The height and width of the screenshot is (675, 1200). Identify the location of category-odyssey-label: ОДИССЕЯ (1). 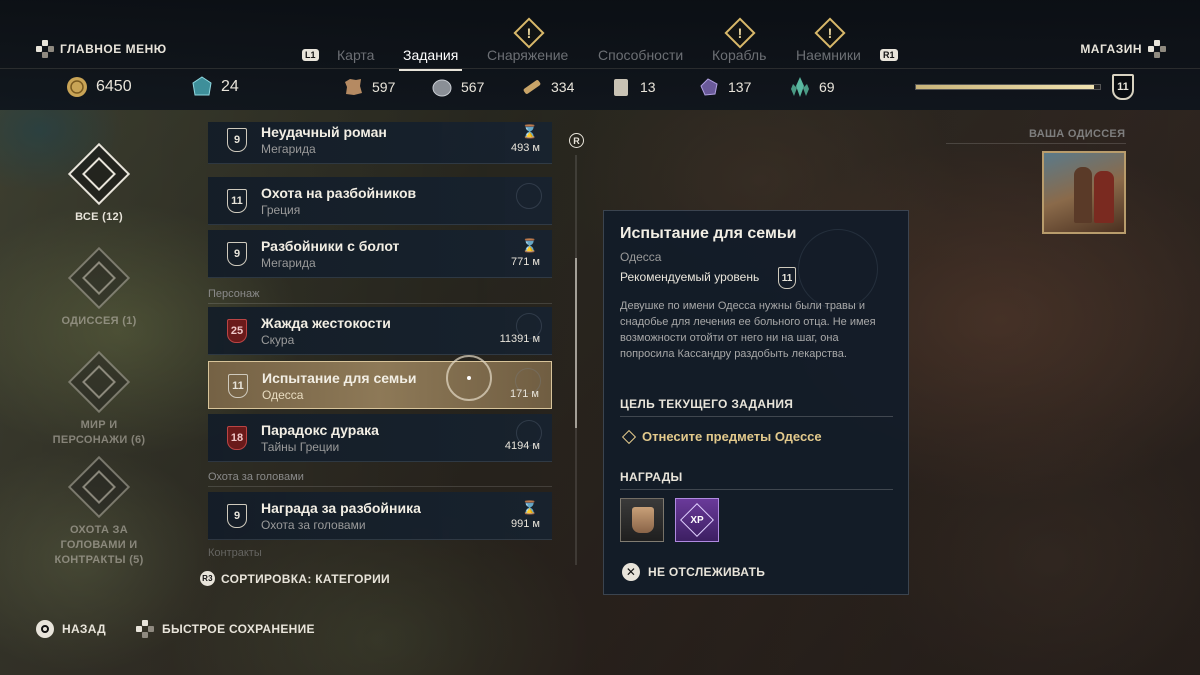
(99, 321).